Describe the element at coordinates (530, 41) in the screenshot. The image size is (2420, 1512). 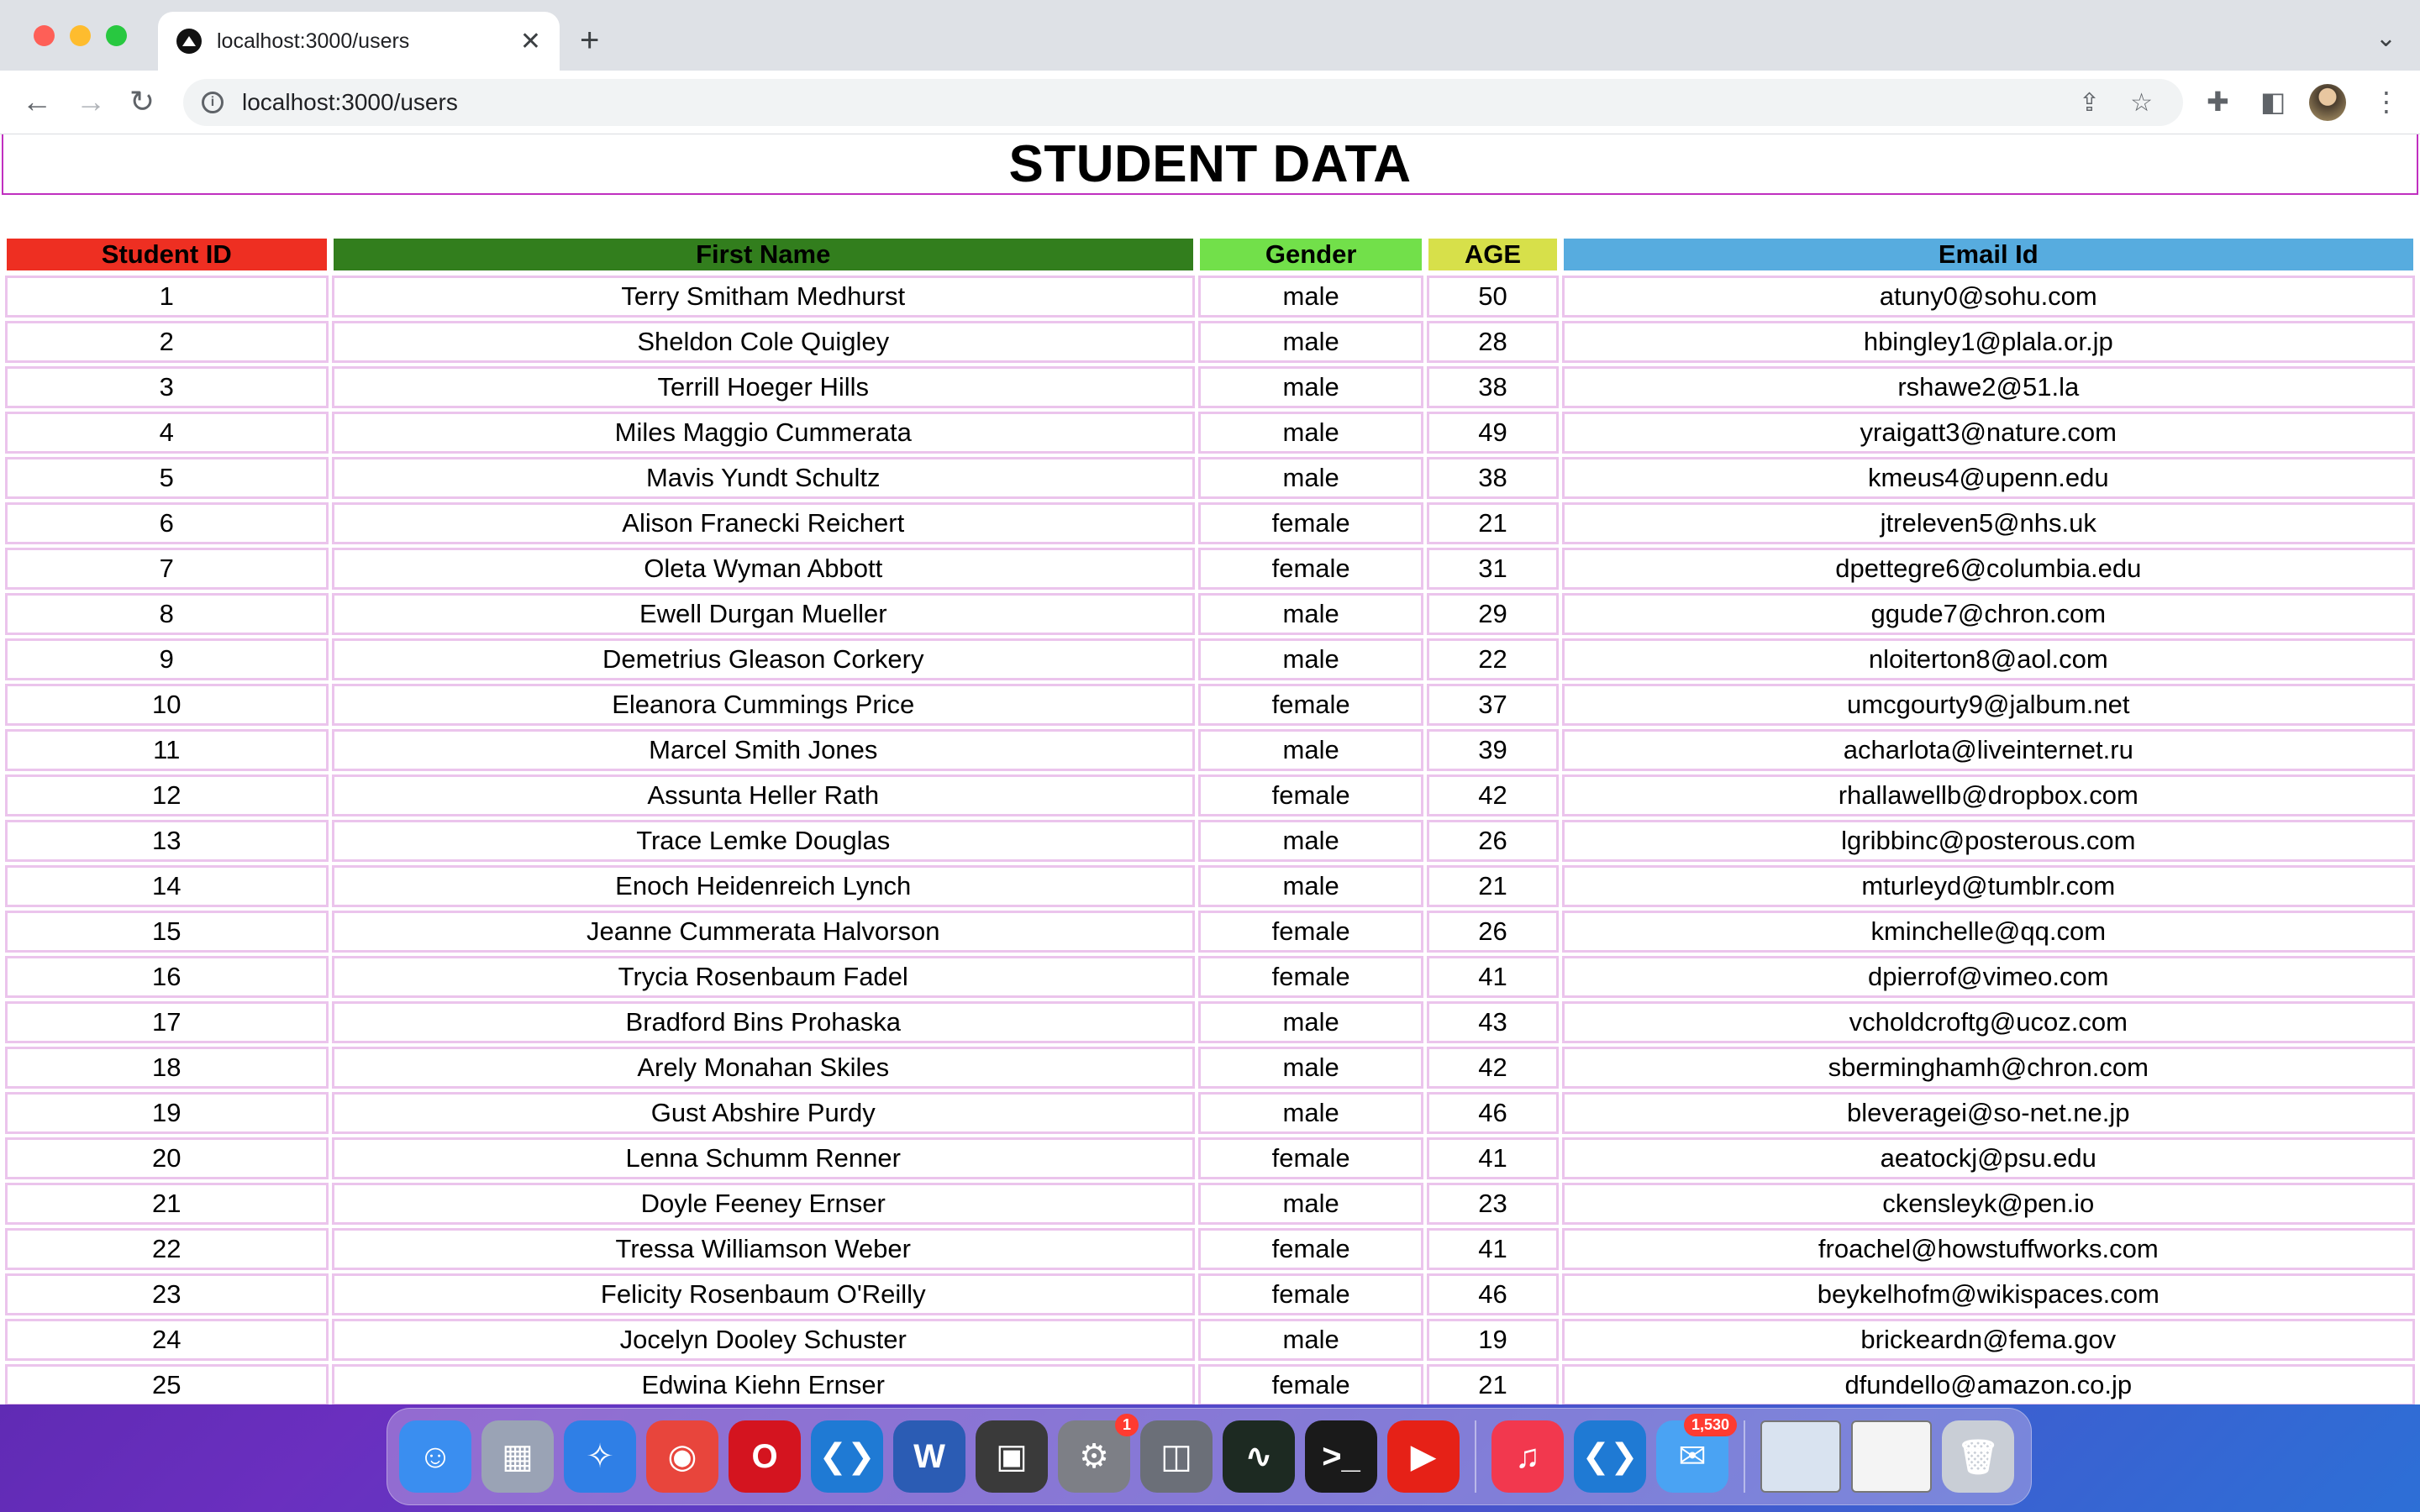
I see `close-tab-icon: ✕` at that location.